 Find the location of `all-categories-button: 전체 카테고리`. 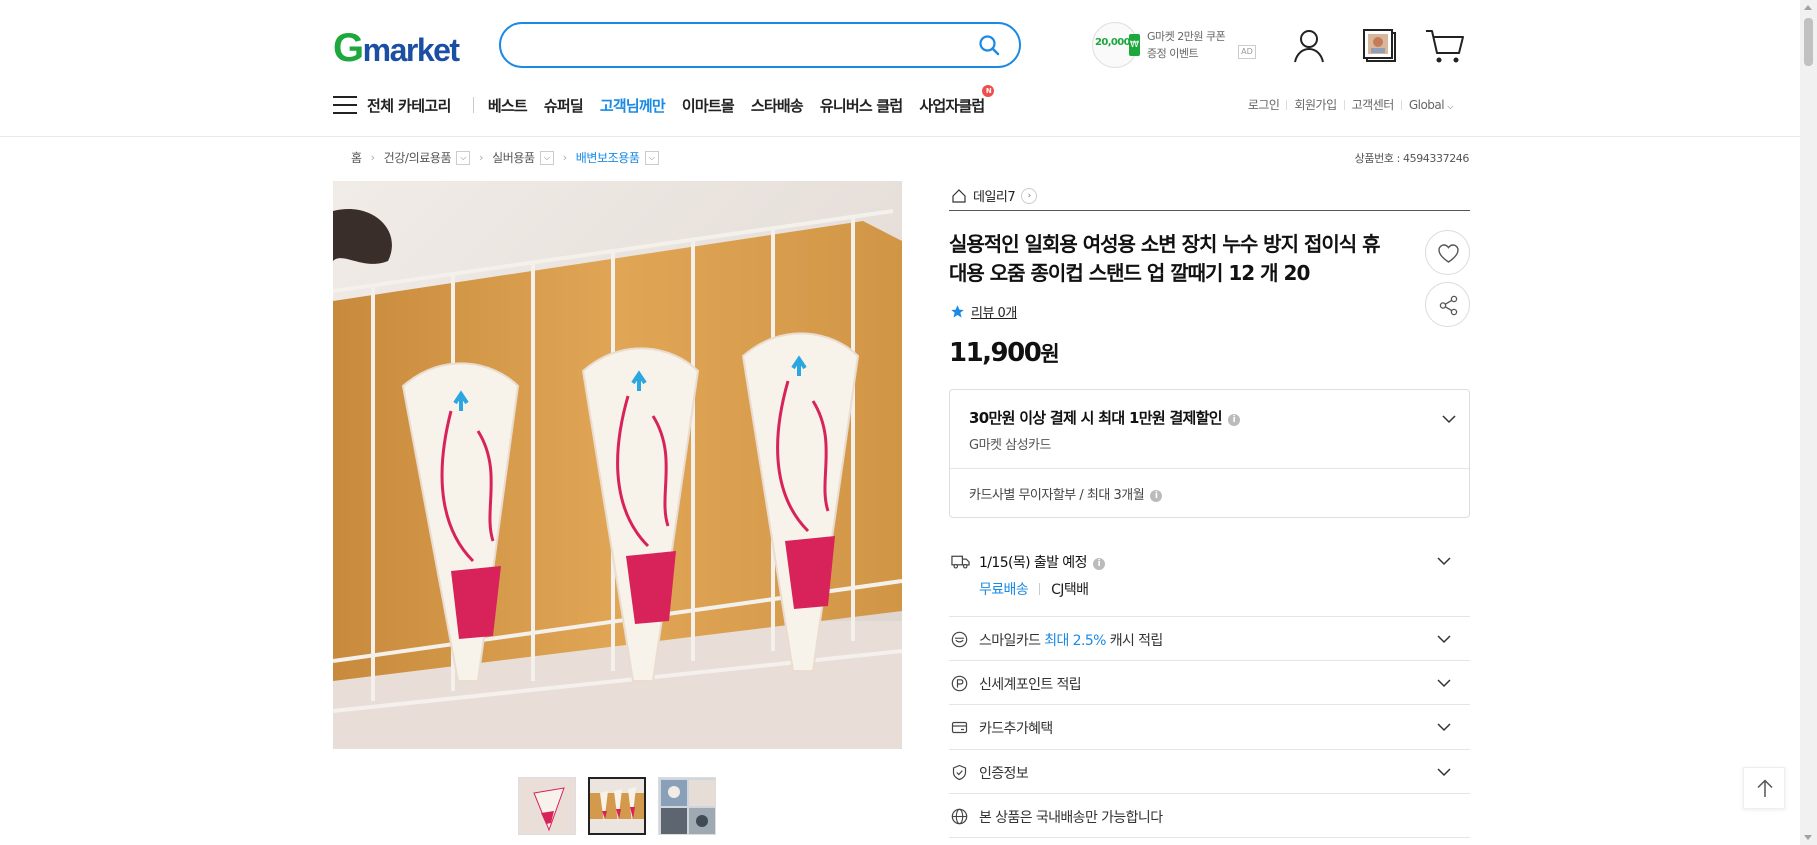

all-categories-button: 전체 카테고리 is located at coordinates (409, 105).